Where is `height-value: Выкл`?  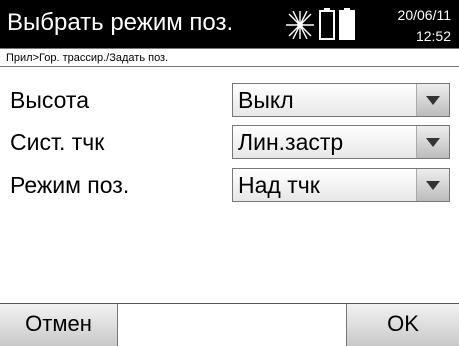 height-value: Выкл is located at coordinates (266, 100).